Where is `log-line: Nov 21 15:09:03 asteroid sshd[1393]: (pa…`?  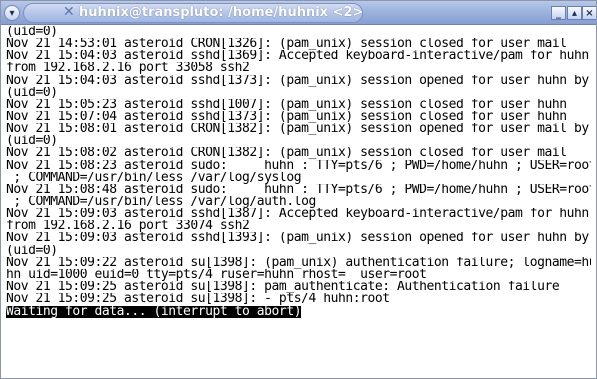 log-line: Nov 21 15:09:03 asteroid sshd[1393]: (pa… is located at coordinates (297, 238).